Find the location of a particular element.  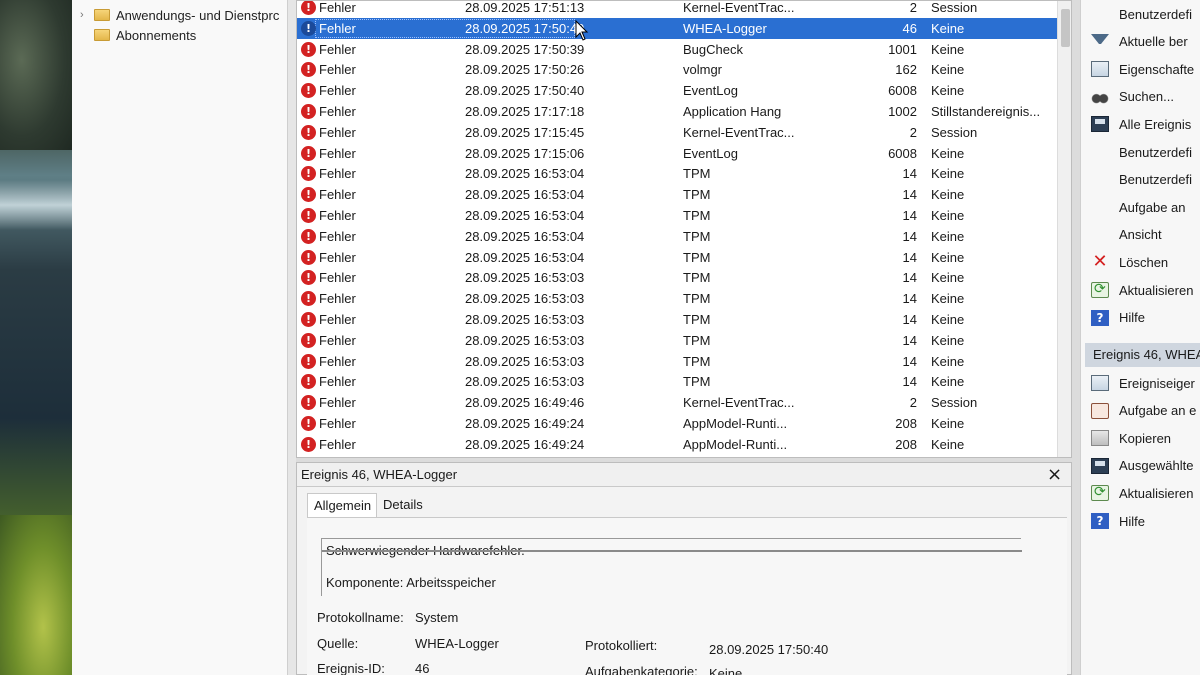

cell-category: Session is located at coordinates (954, 403).